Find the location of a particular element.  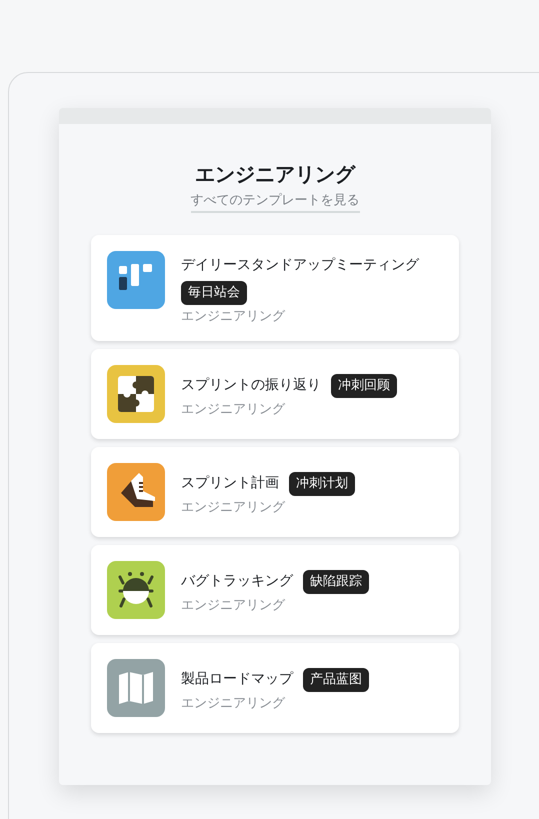

template-title: スプリント計画 is located at coordinates (230, 482).